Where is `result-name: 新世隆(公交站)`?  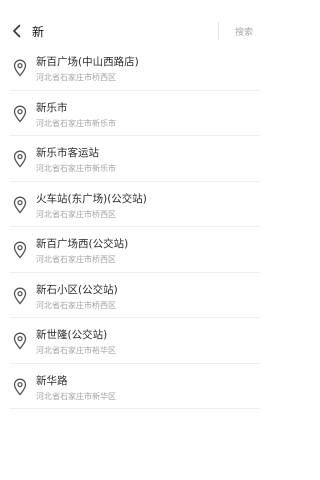
result-name: 新世隆(公交站) is located at coordinates (72, 335).